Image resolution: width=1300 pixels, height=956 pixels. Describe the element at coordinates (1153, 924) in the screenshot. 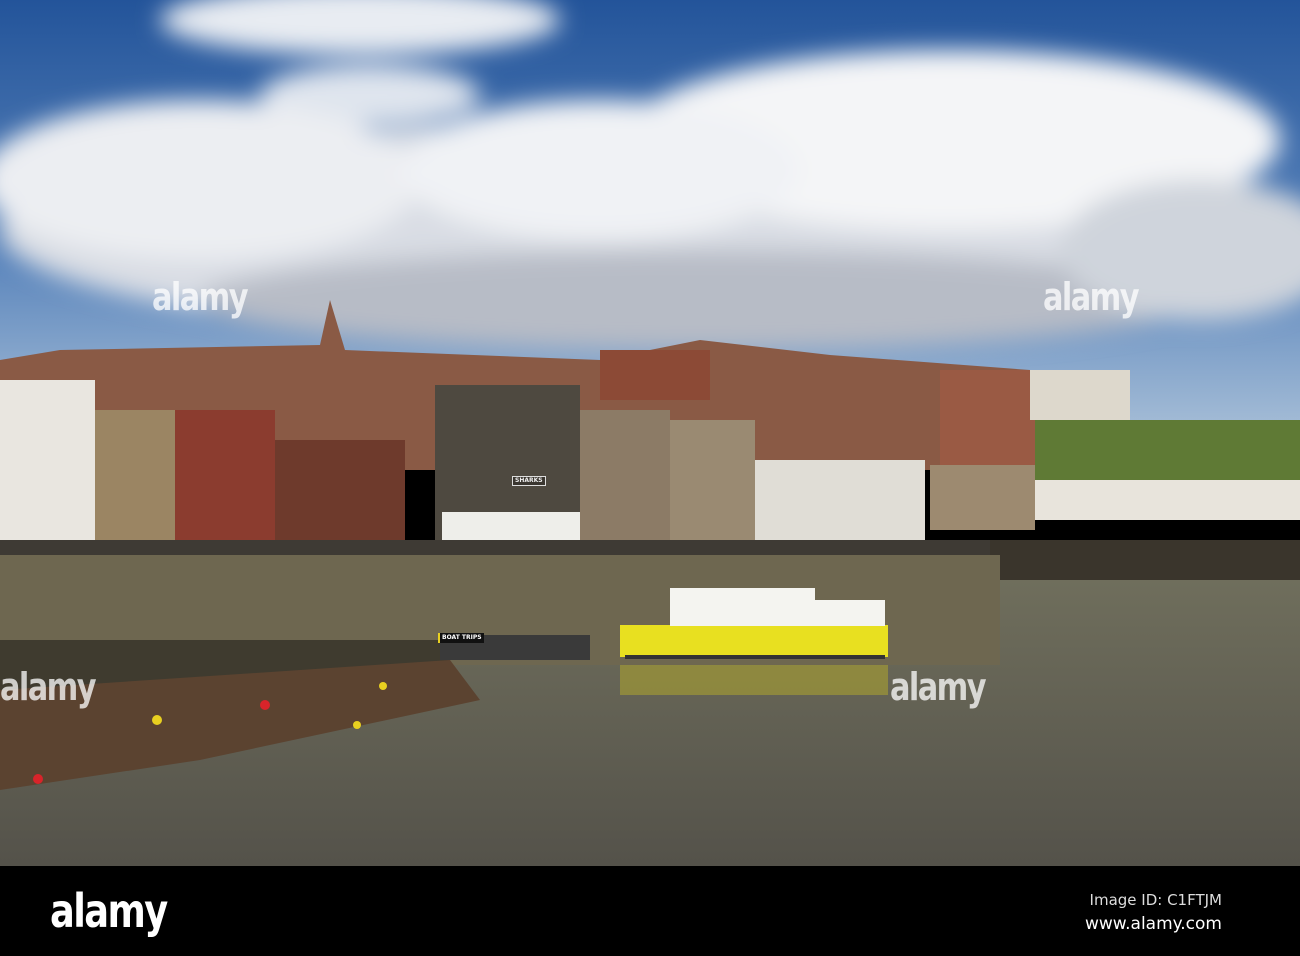

I see `site-url: www.alamy.com` at that location.